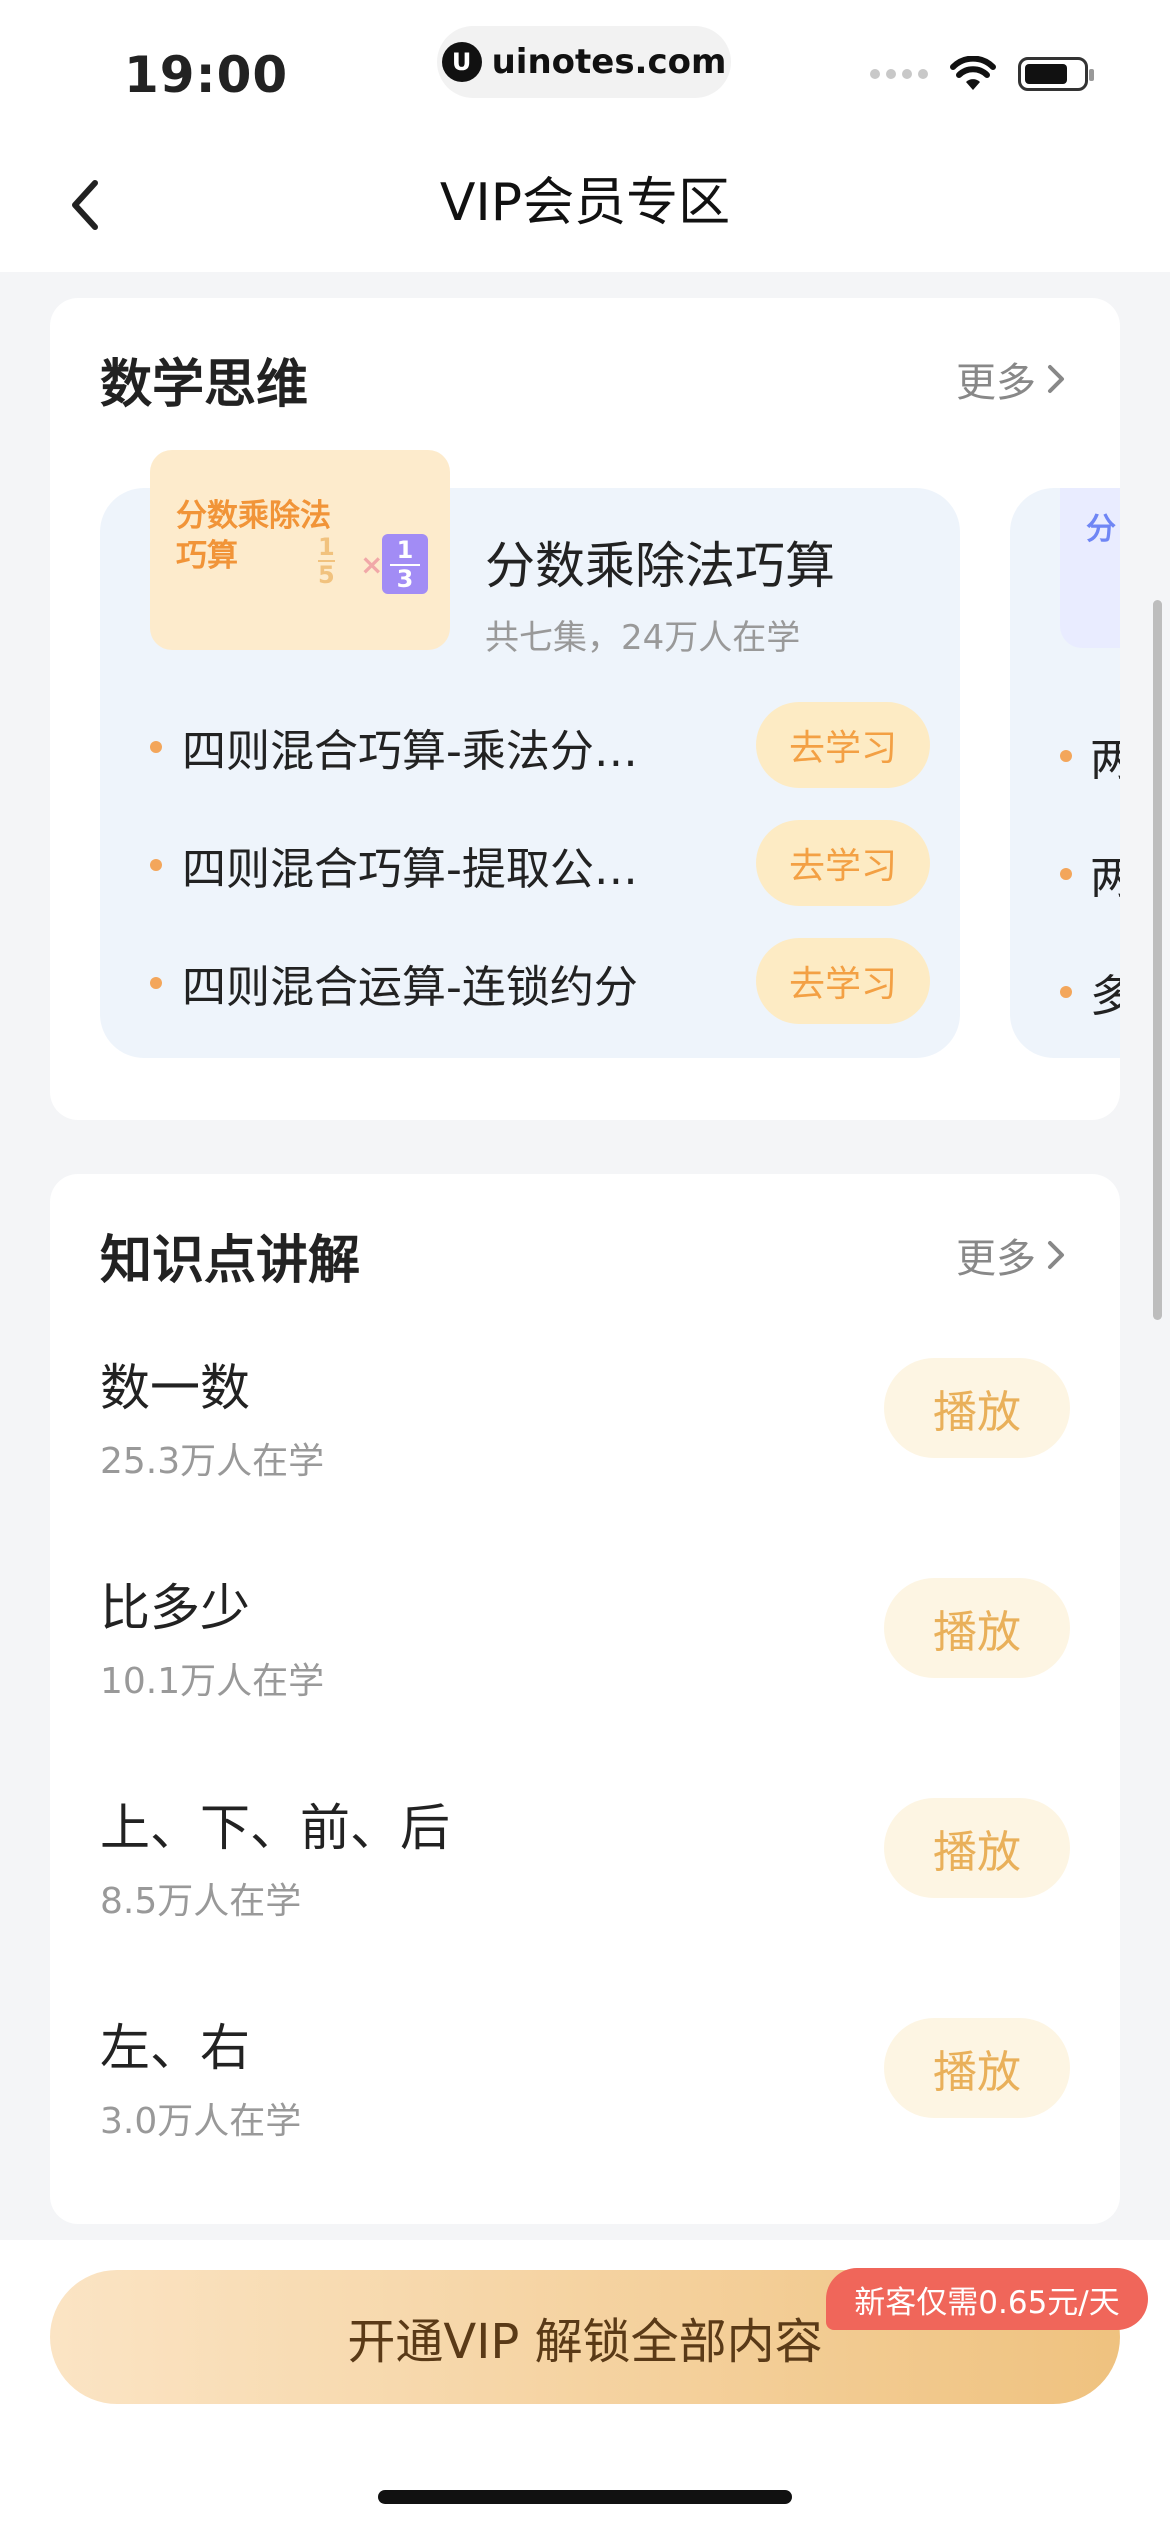  Describe the element at coordinates (201, 1901) in the screenshot. I see `item-learners: 8.5万人在学` at that location.